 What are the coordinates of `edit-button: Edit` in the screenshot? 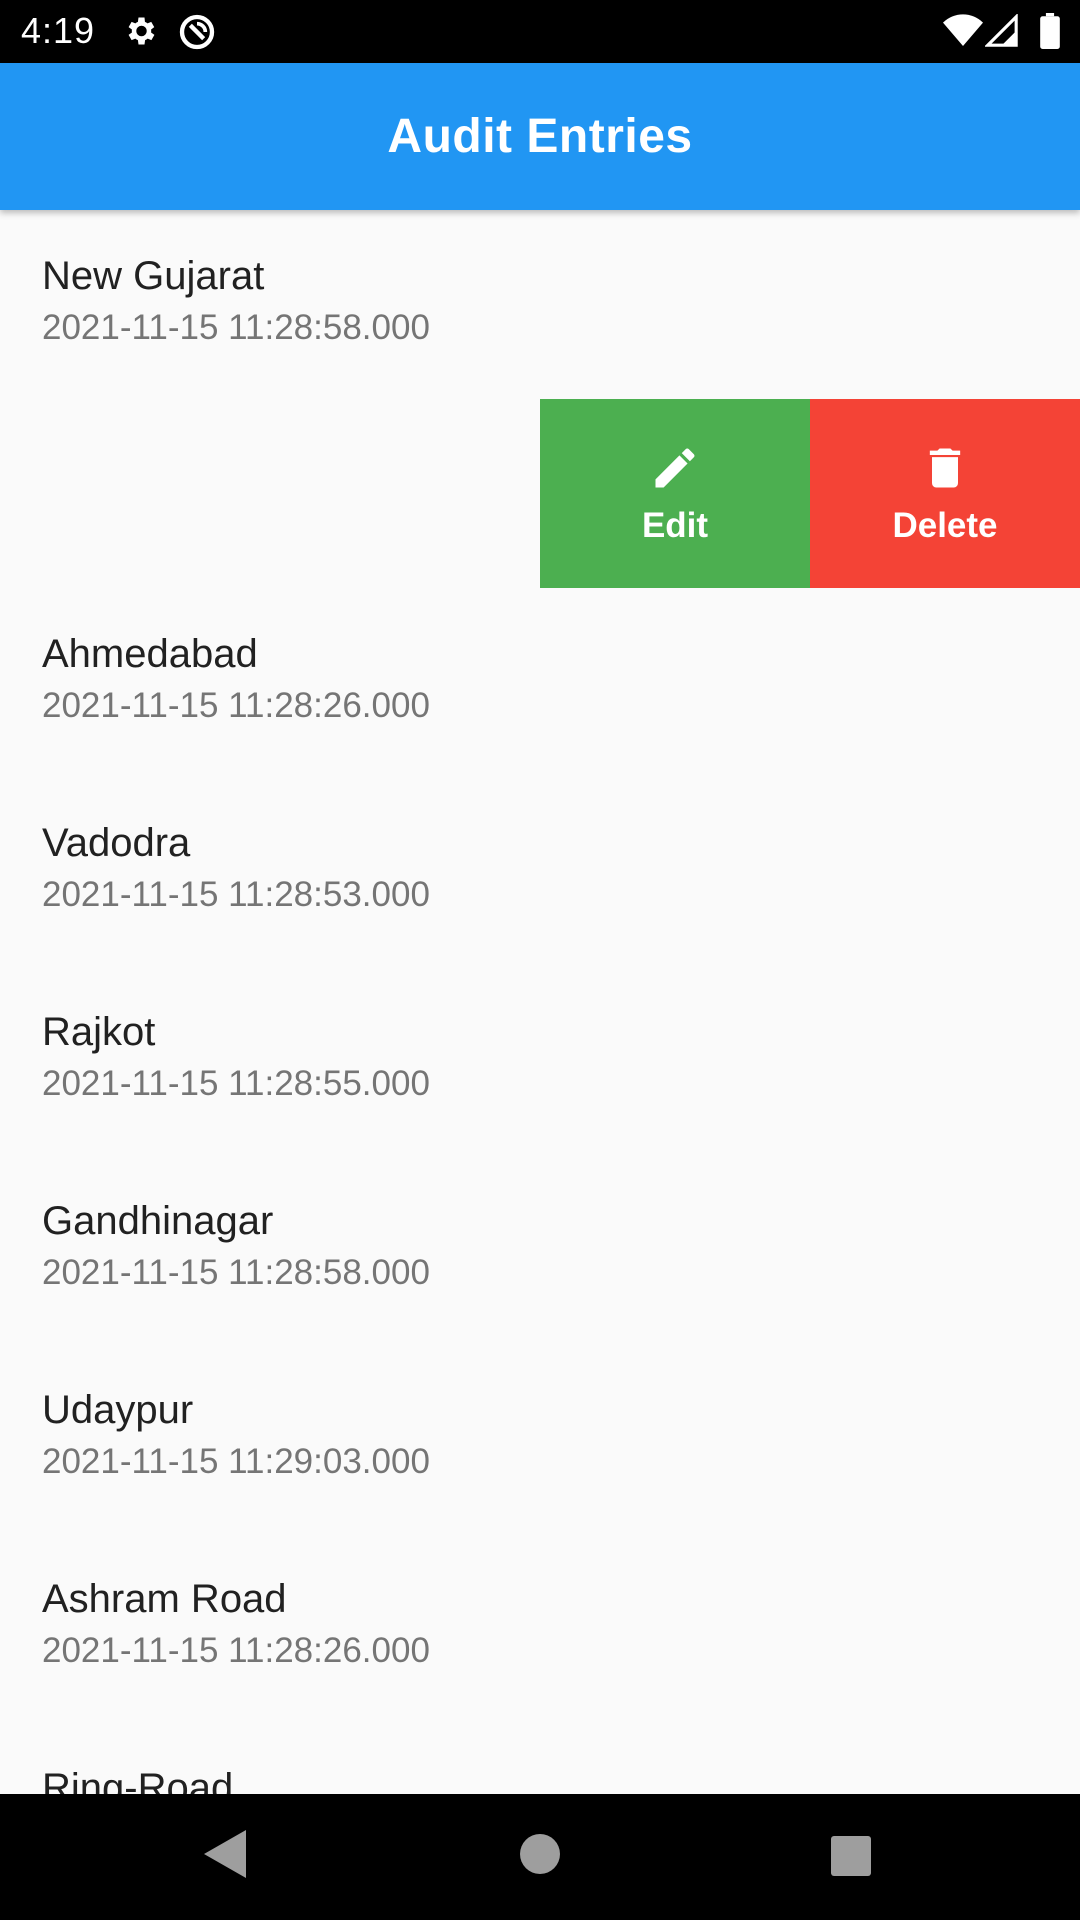 It's located at (675, 493).